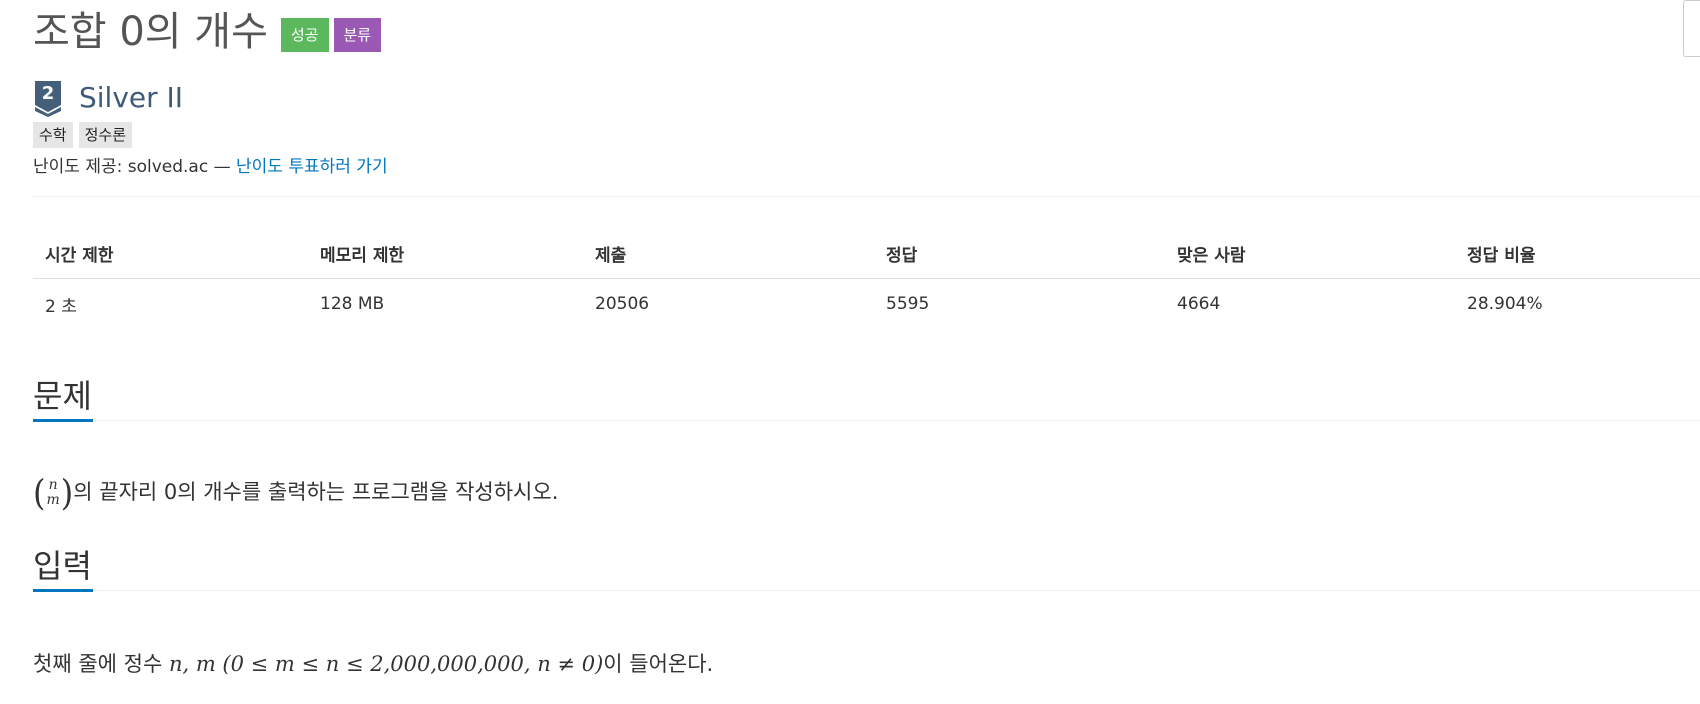 This screenshot has width=1700, height=704. Describe the element at coordinates (62, 566) in the screenshot. I see `input-section-title: 입력` at that location.